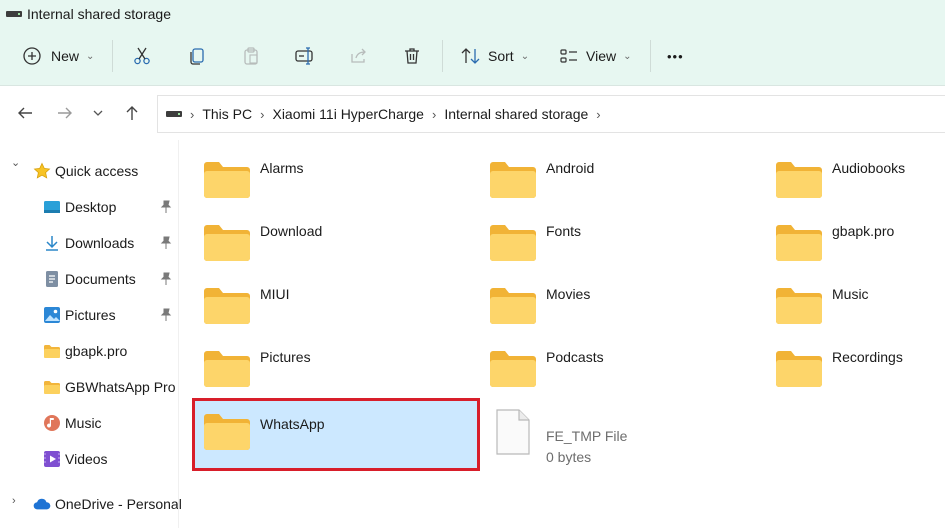  Describe the element at coordinates (65, 113) in the screenshot. I see `forward-button` at that location.